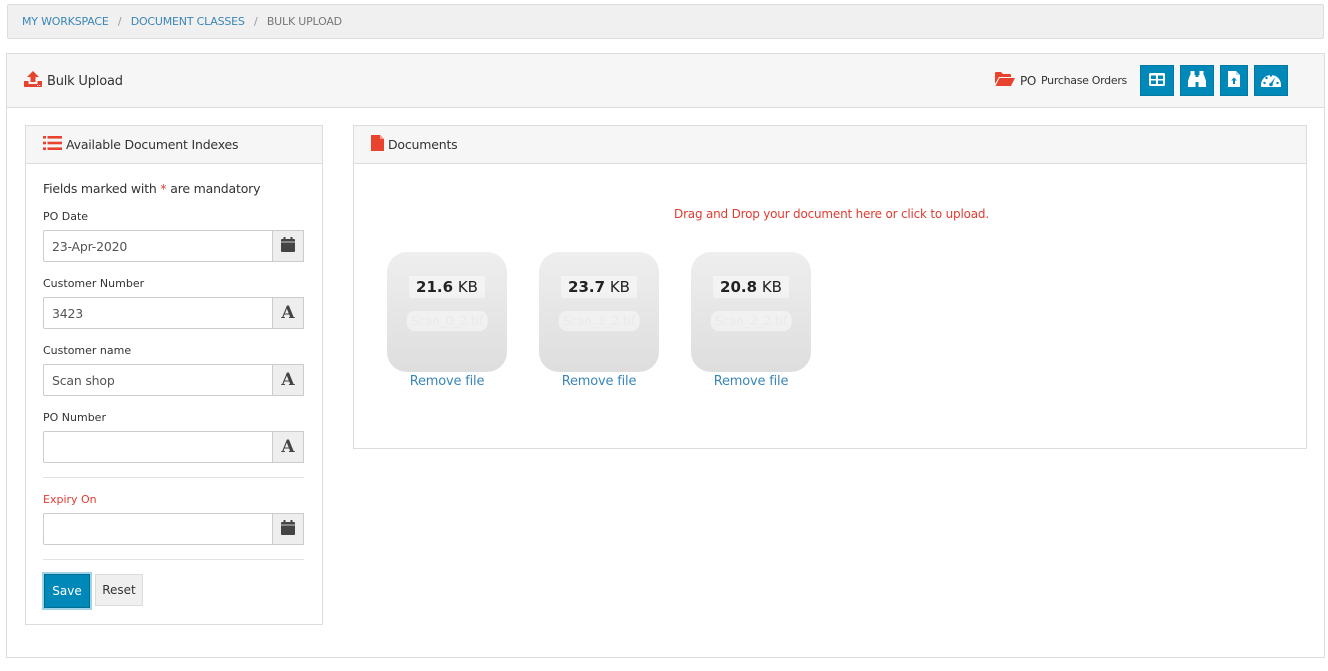 The height and width of the screenshot is (671, 1328). I want to click on save-button: Save, so click(67, 591).